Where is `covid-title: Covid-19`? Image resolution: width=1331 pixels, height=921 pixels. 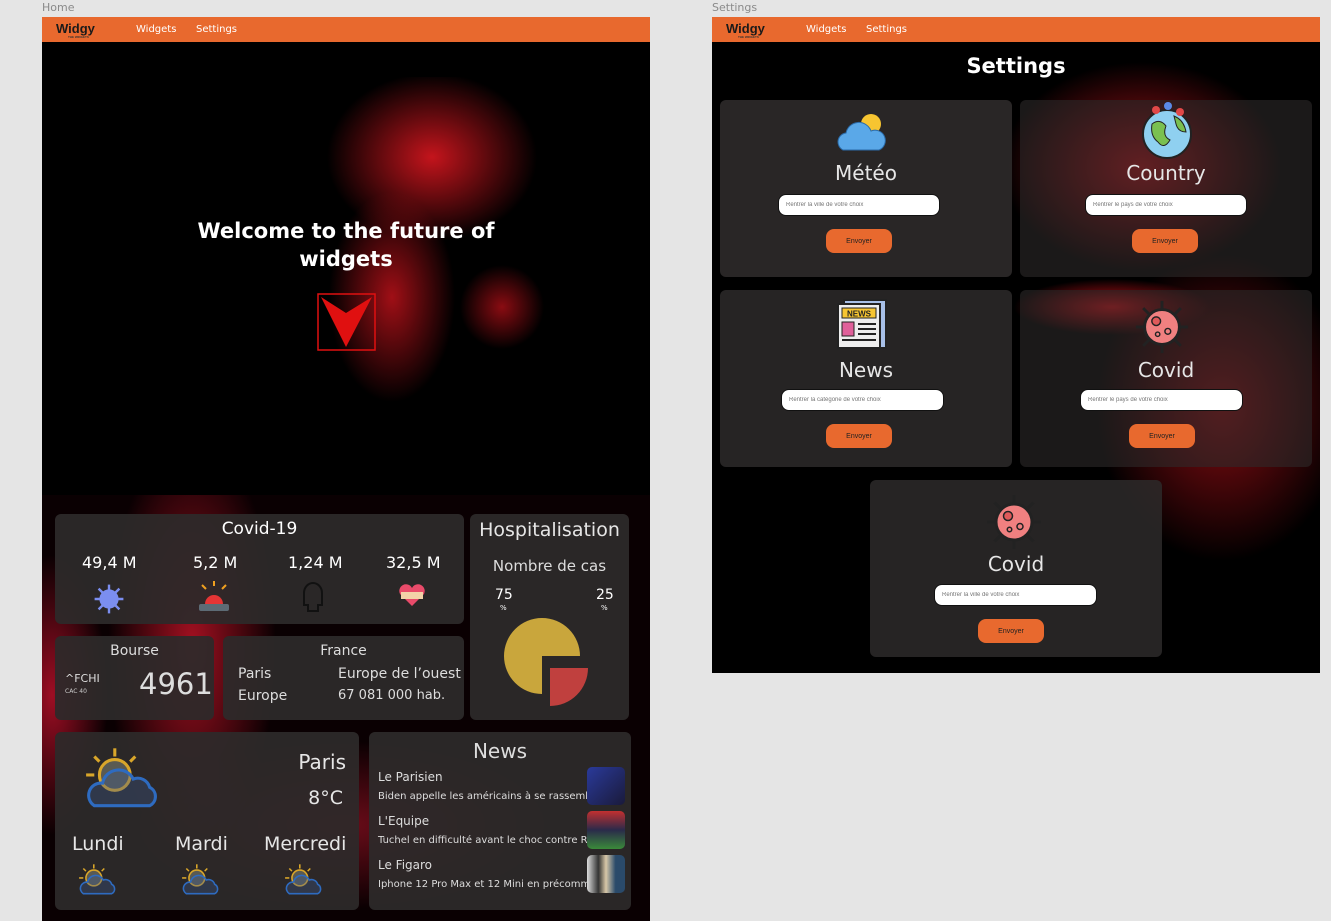
covid-title: Covid-19 is located at coordinates (259, 529).